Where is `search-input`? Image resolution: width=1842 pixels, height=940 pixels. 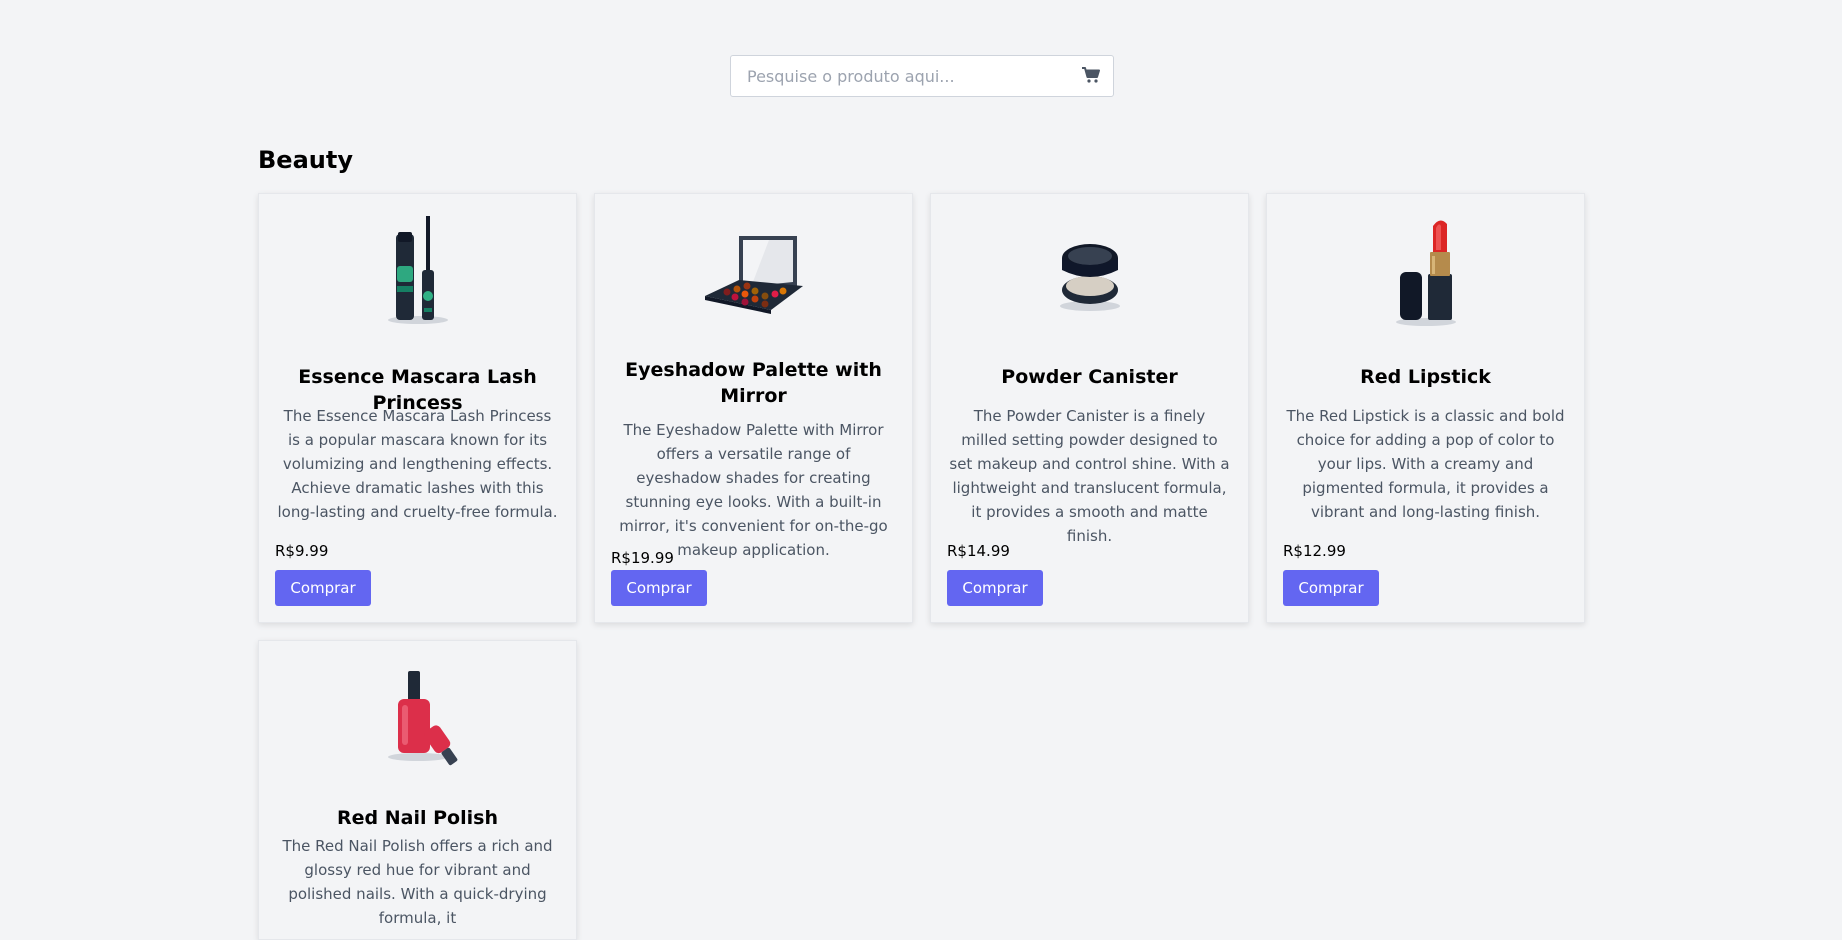 search-input is located at coordinates (909, 76).